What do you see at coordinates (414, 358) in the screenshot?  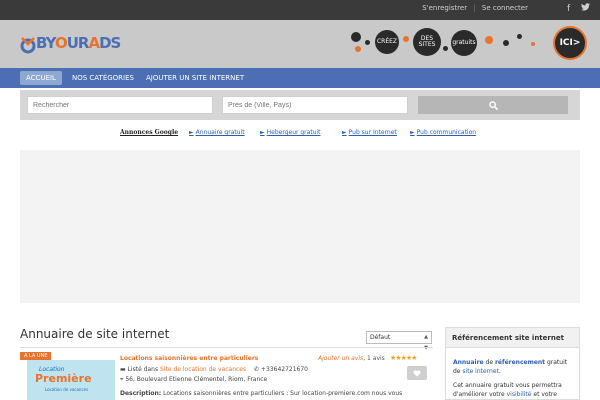 I see `star-icon: ★` at bounding box center [414, 358].